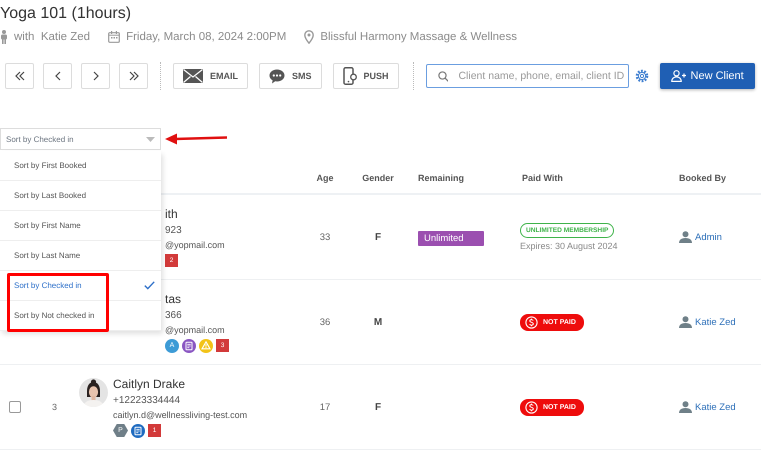 The width and height of the screenshot is (761, 458). Describe the element at coordinates (418, 37) in the screenshot. I see `location-text: Blissful Harmony Massage & Wellness` at that location.